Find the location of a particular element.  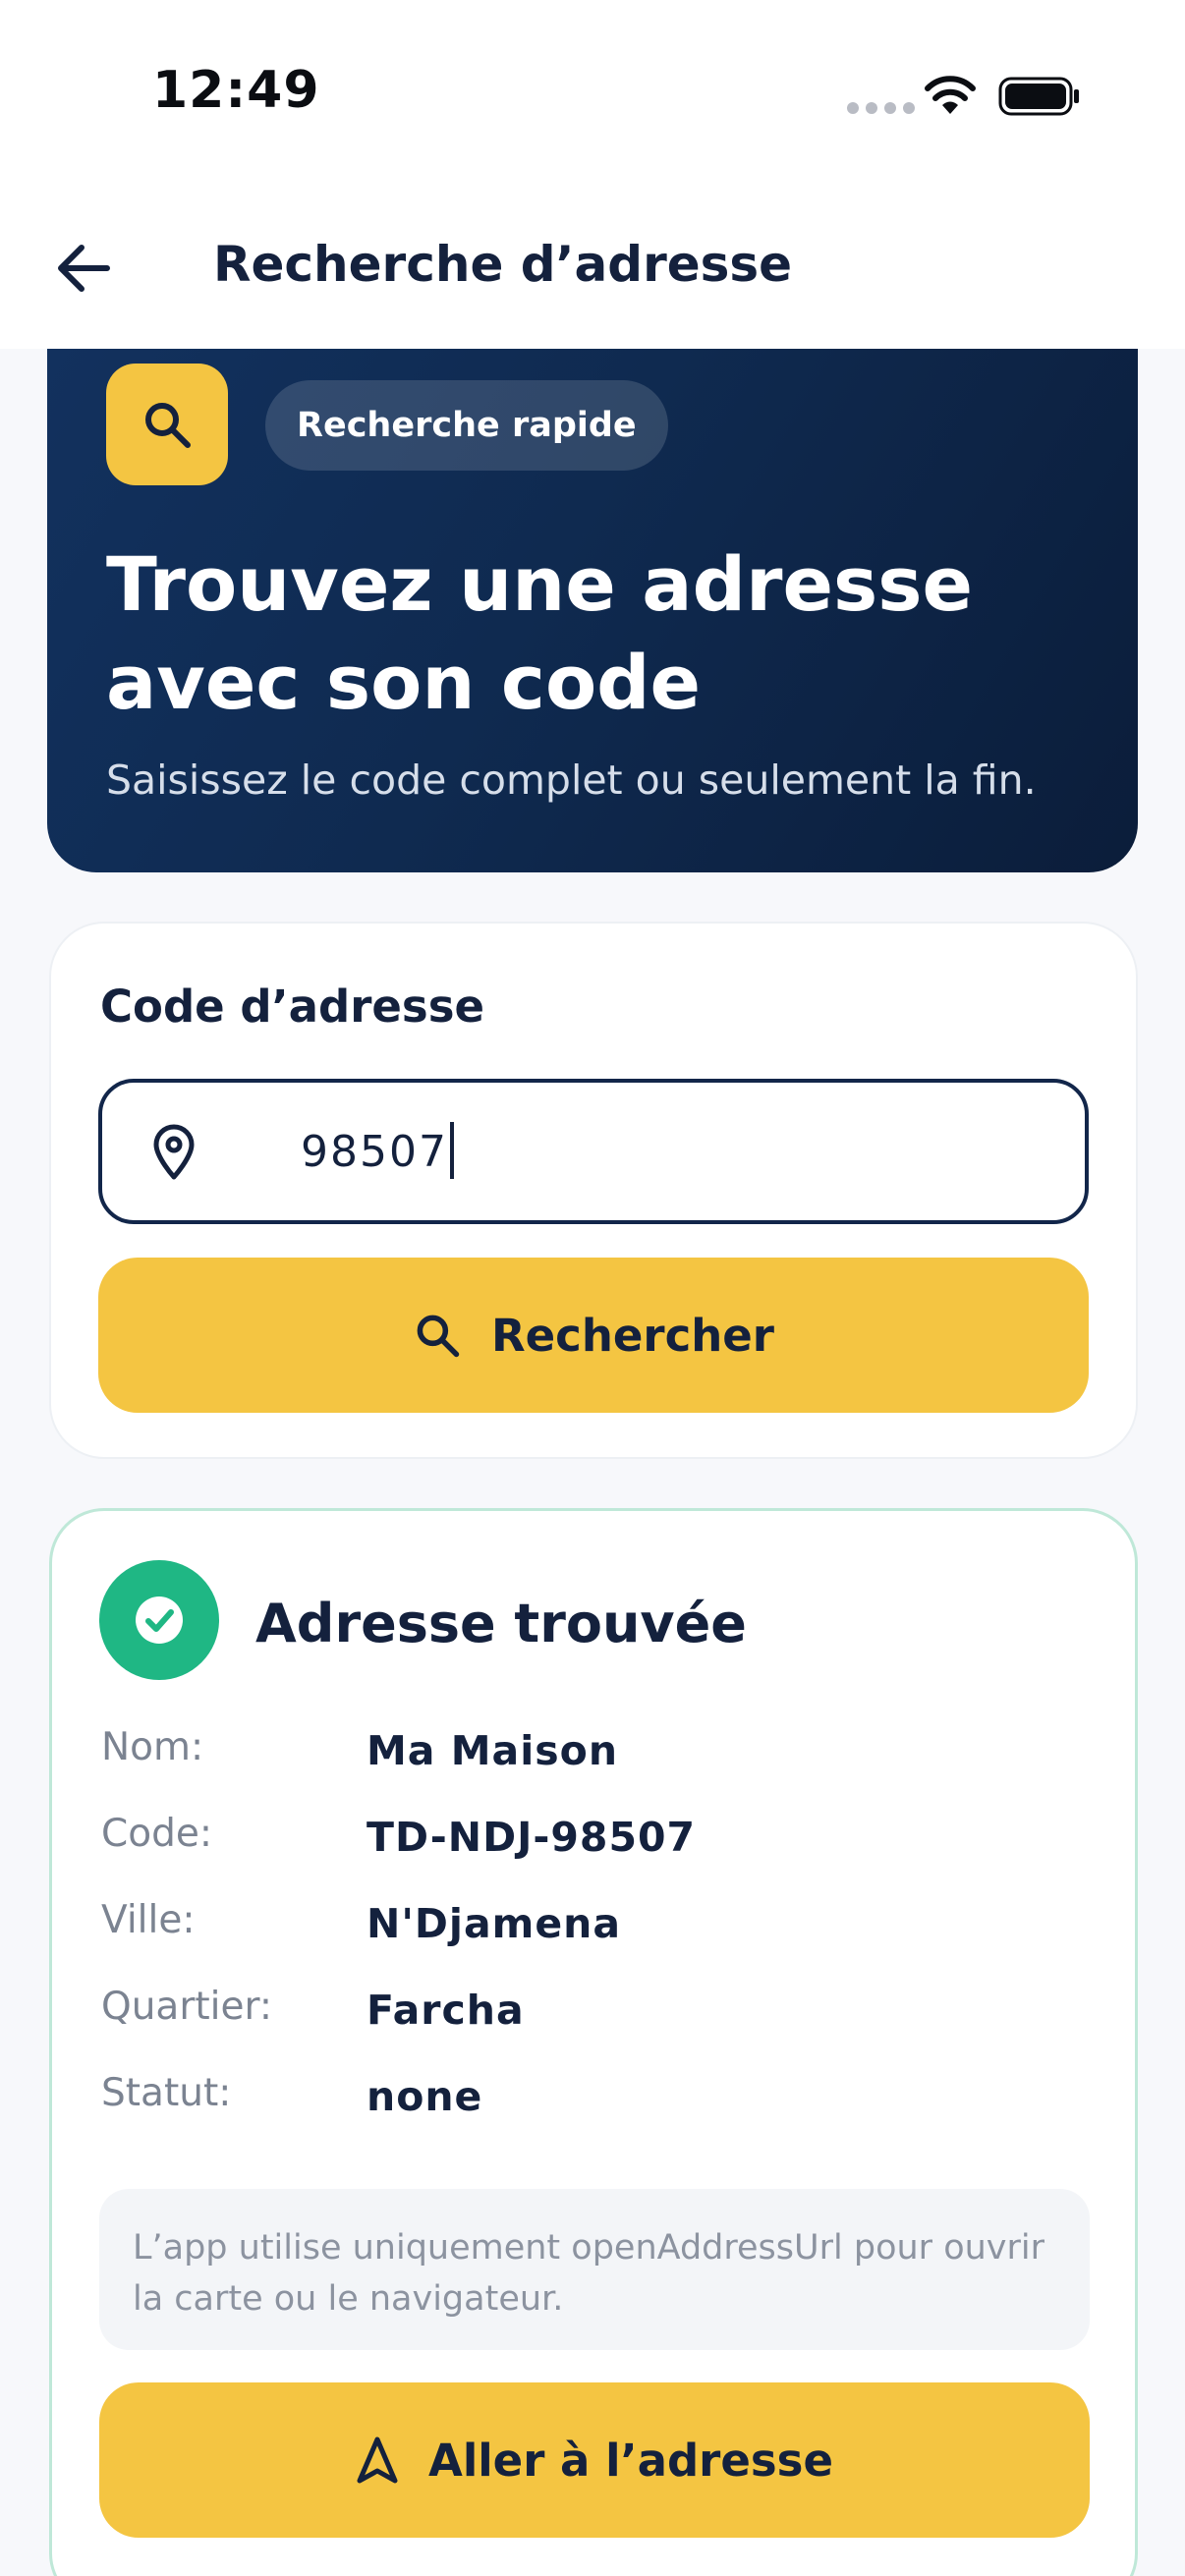

hero-search-badge is located at coordinates (167, 424).